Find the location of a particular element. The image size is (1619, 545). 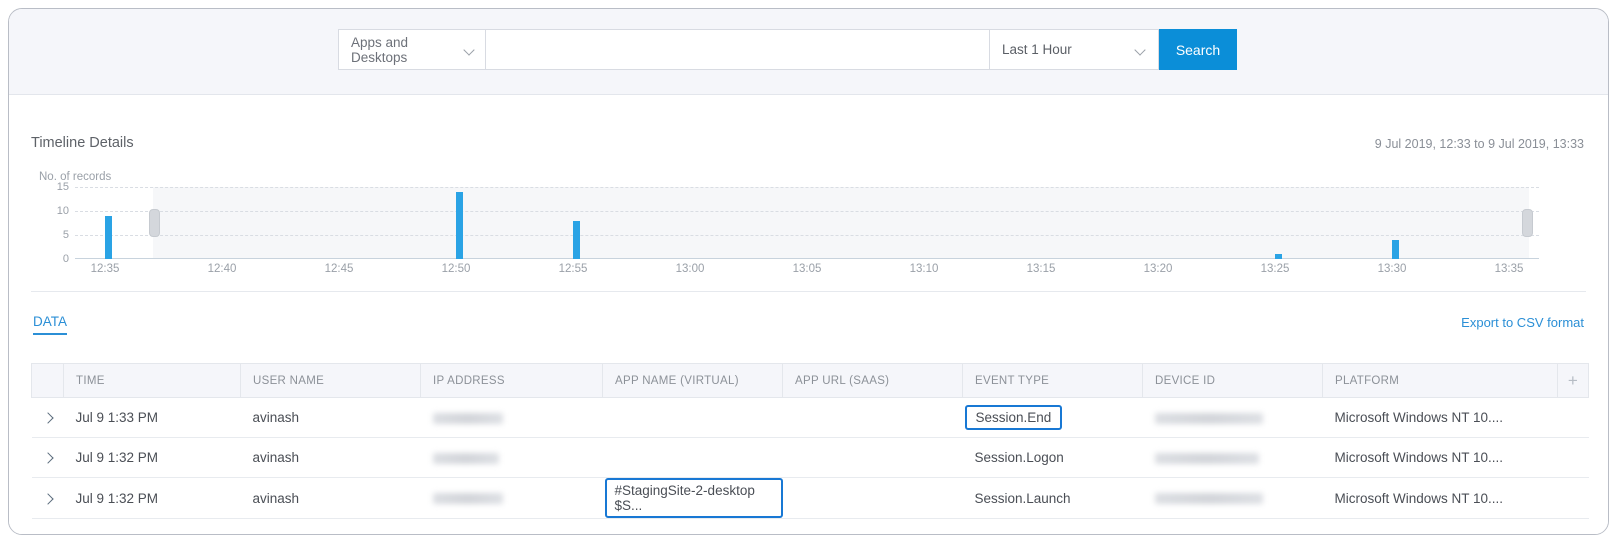

category-dropdown: Apps and Desktops is located at coordinates (412, 49).